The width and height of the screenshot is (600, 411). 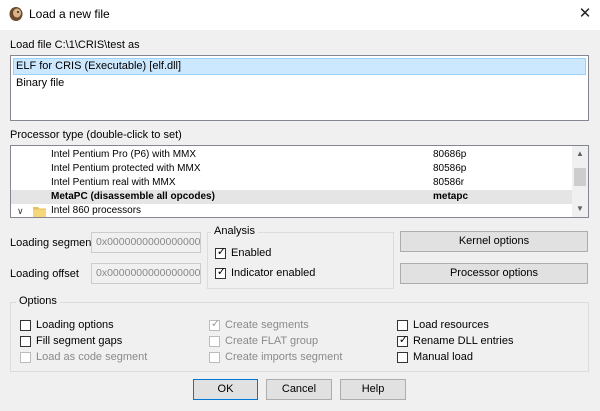 I want to click on loading-offset-input: 0x0000000000000000, so click(x=146, y=273).